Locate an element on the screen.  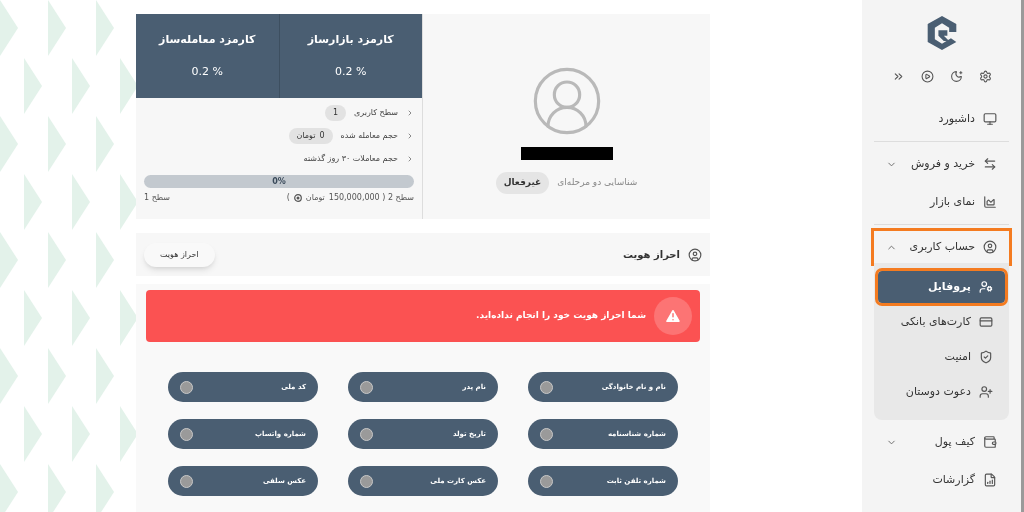
stat-label: سطح کاربری is located at coordinates (376, 113).